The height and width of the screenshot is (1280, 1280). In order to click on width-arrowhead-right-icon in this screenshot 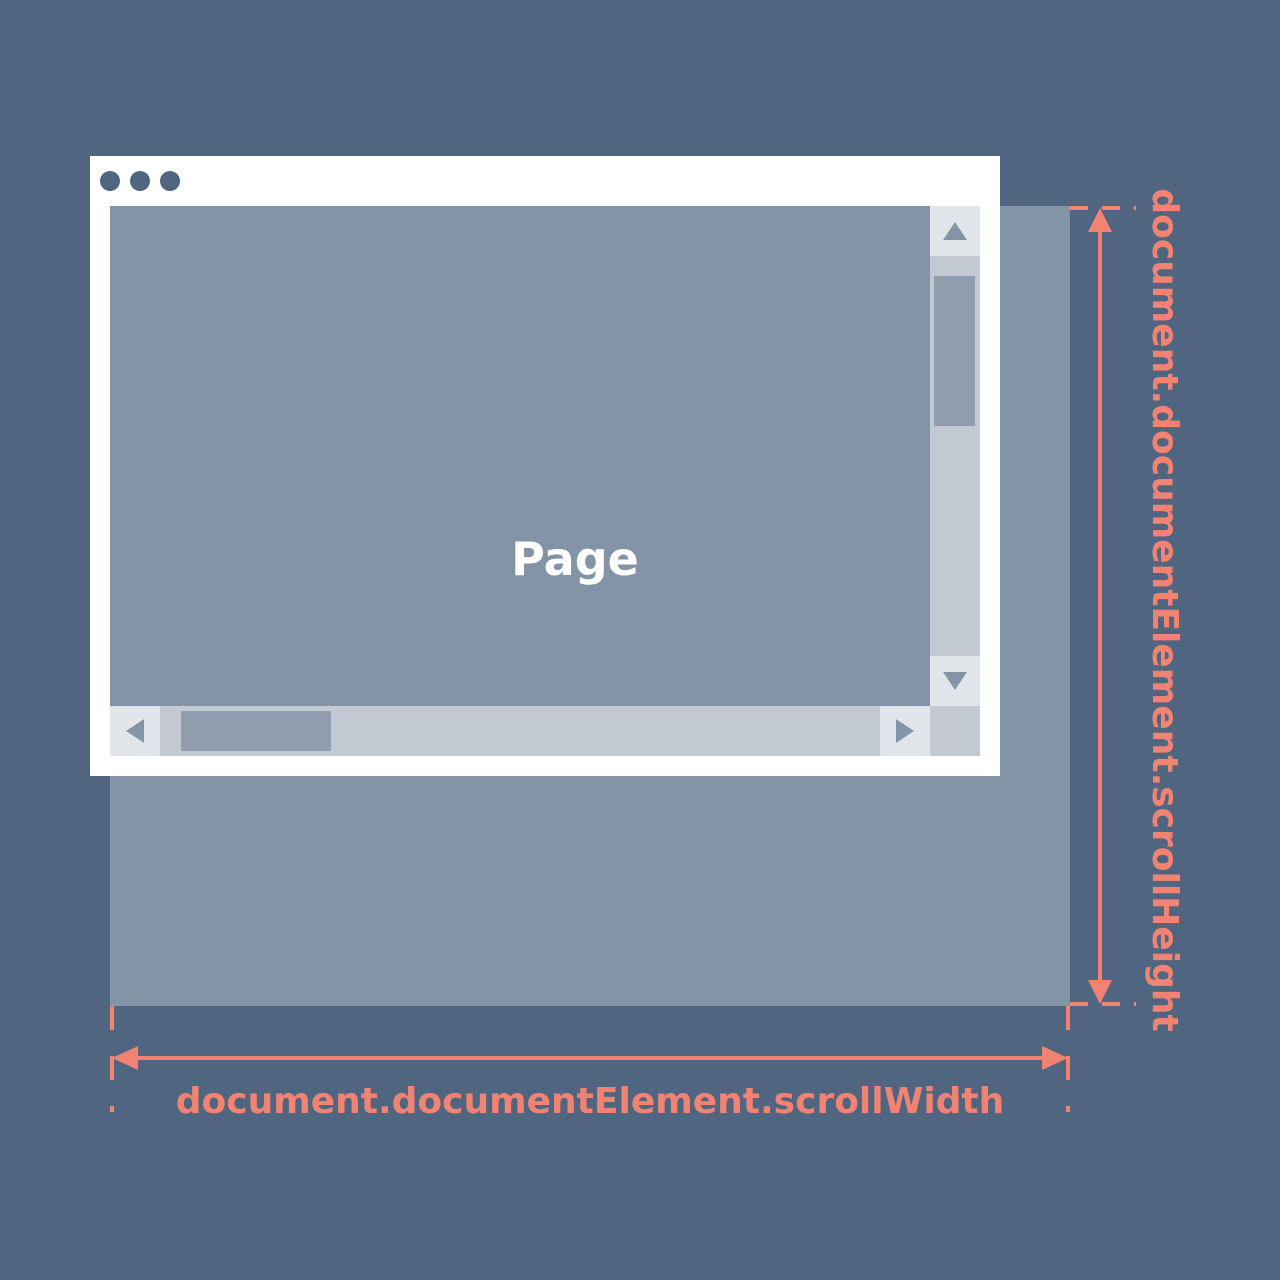, I will do `click(1055, 1058)`.